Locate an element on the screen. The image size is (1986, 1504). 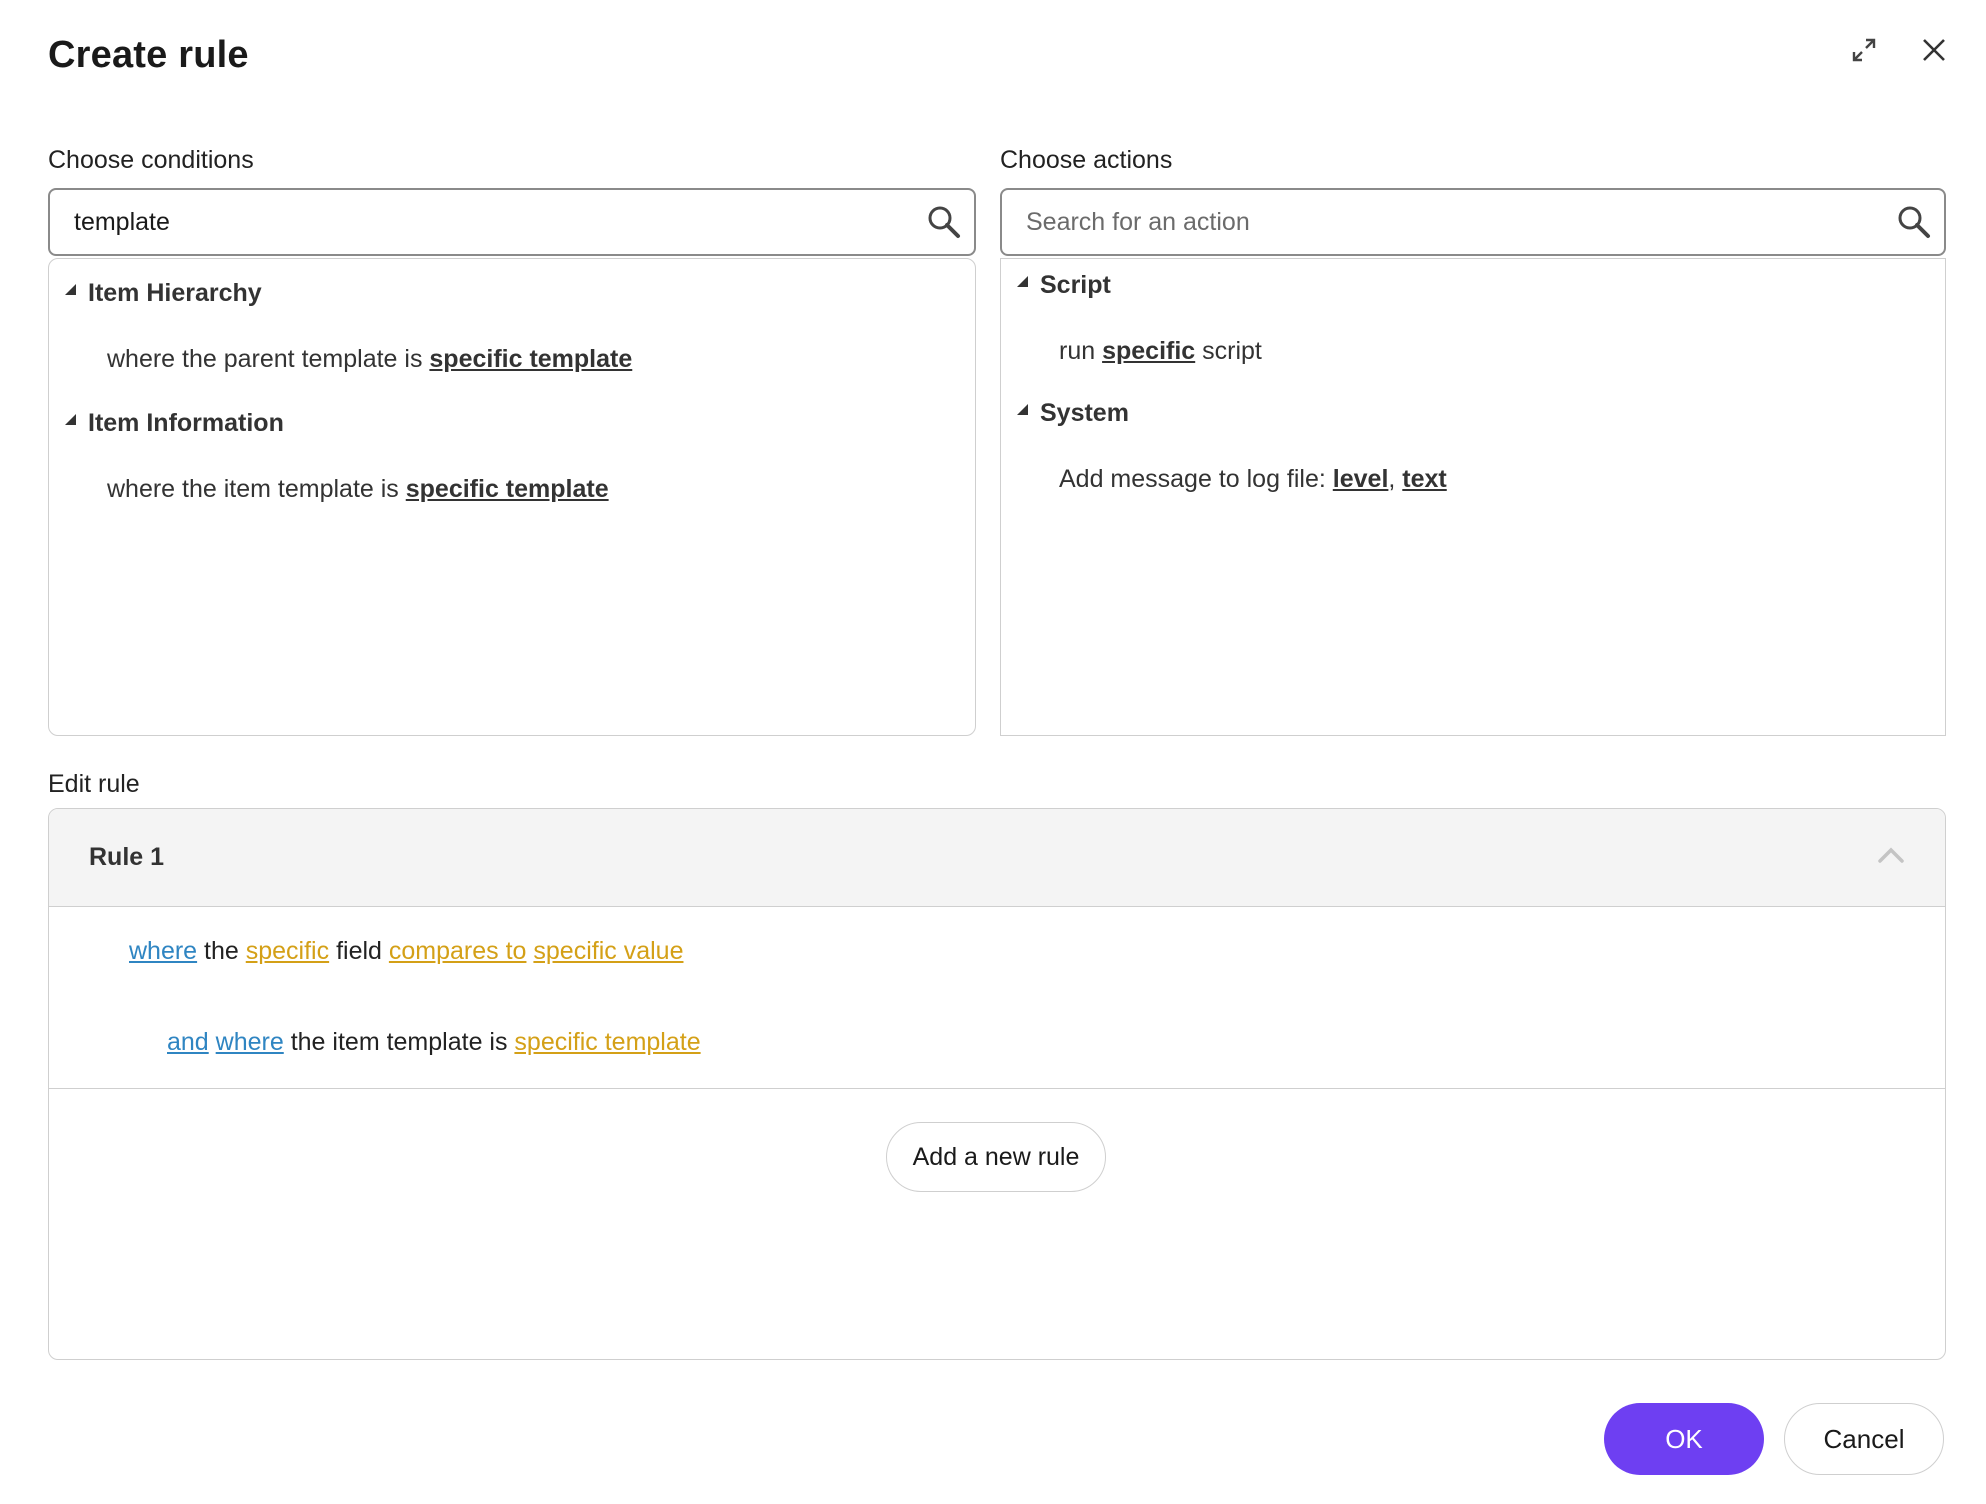
close-icon is located at coordinates (1934, 50).